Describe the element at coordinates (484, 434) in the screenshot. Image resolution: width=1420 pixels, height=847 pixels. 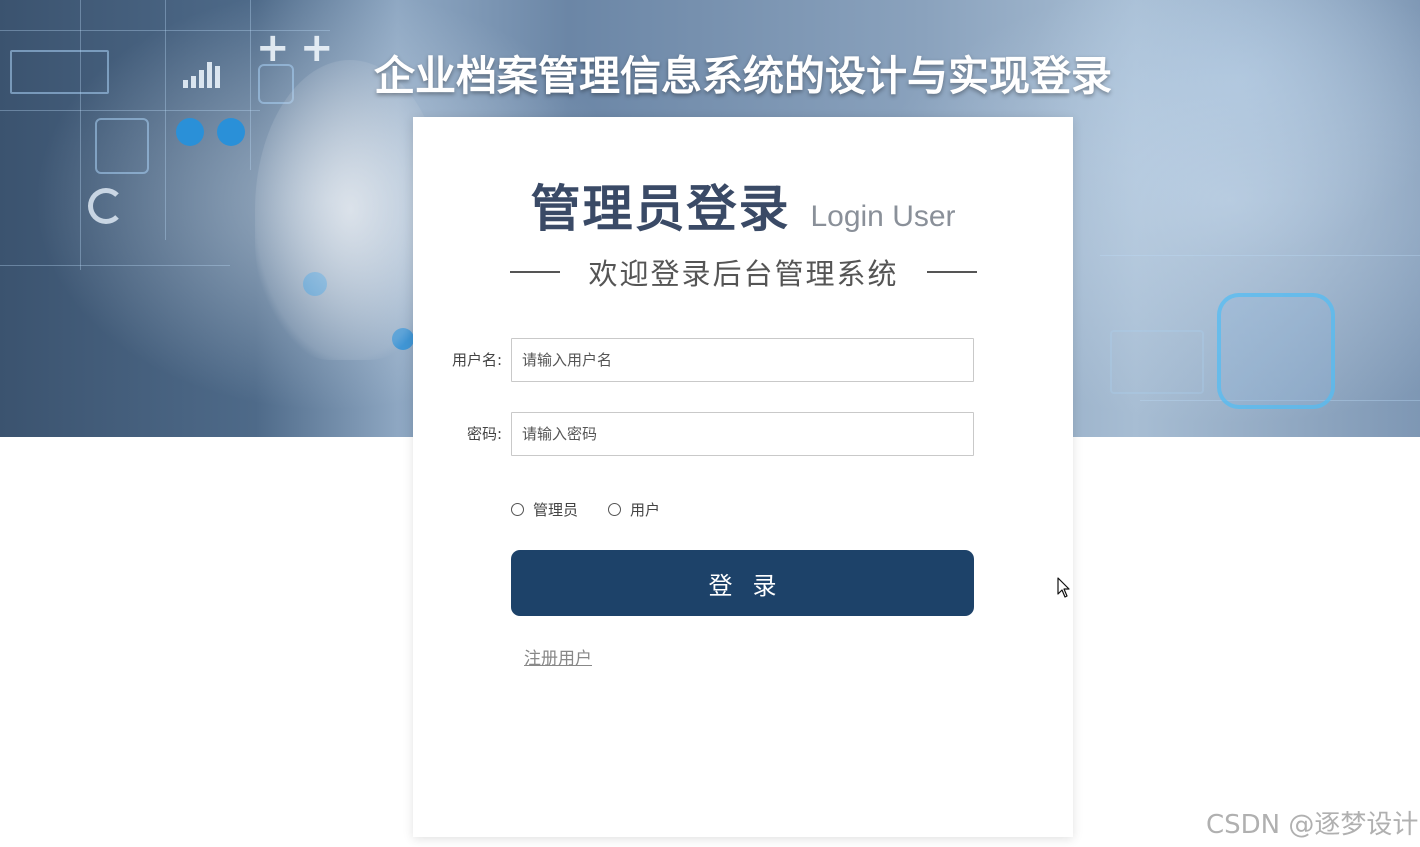
I see `password-label: 密码:` at that location.